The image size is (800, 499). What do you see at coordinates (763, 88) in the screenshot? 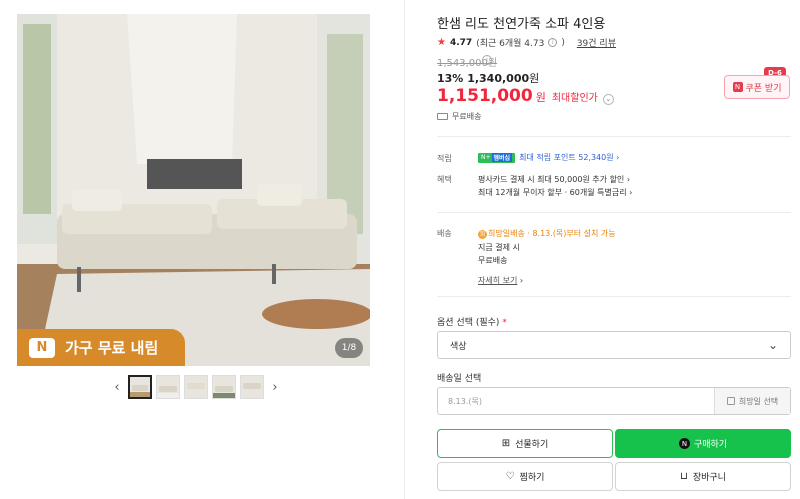
I see `coupon-label: 쿠폰 받기` at bounding box center [763, 88].